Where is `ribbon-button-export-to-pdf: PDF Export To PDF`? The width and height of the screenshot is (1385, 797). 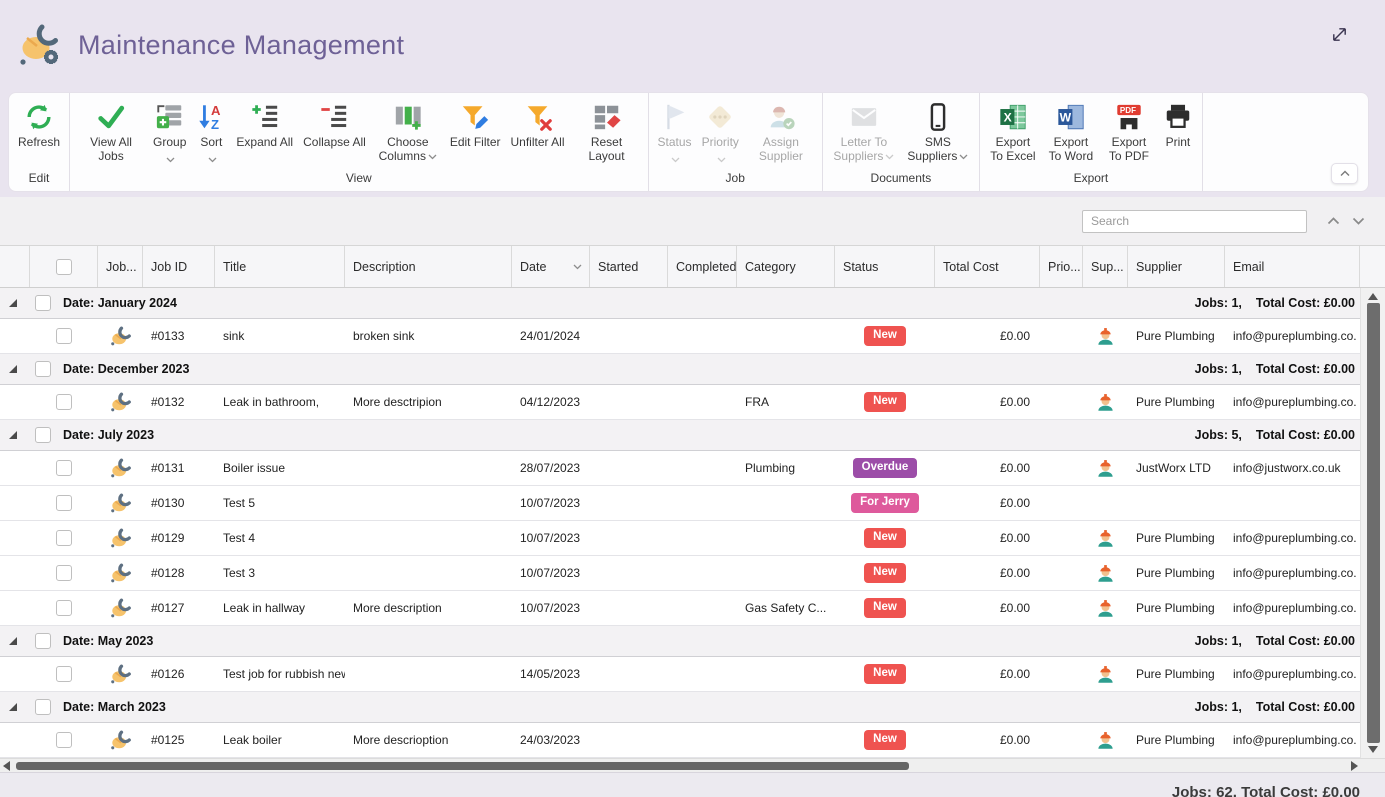
ribbon-button-export-to-pdf: PDF Export To PDF is located at coordinates (1129, 130).